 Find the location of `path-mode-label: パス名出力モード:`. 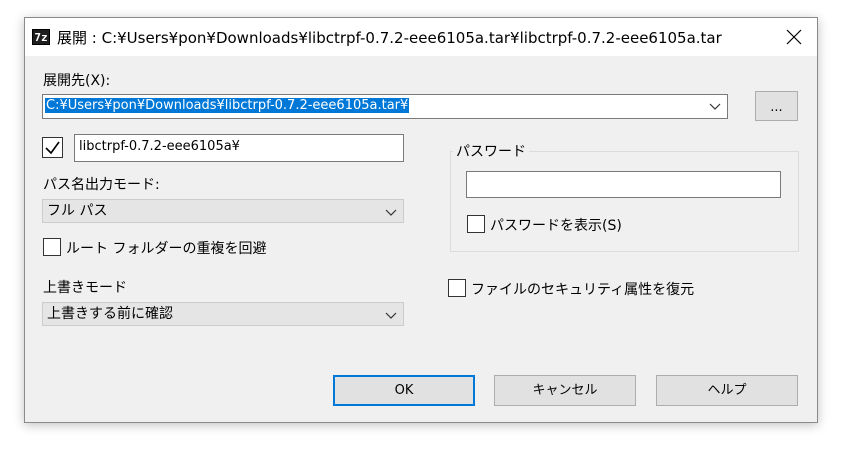

path-mode-label: パス名出力モード: is located at coordinates (101, 185).